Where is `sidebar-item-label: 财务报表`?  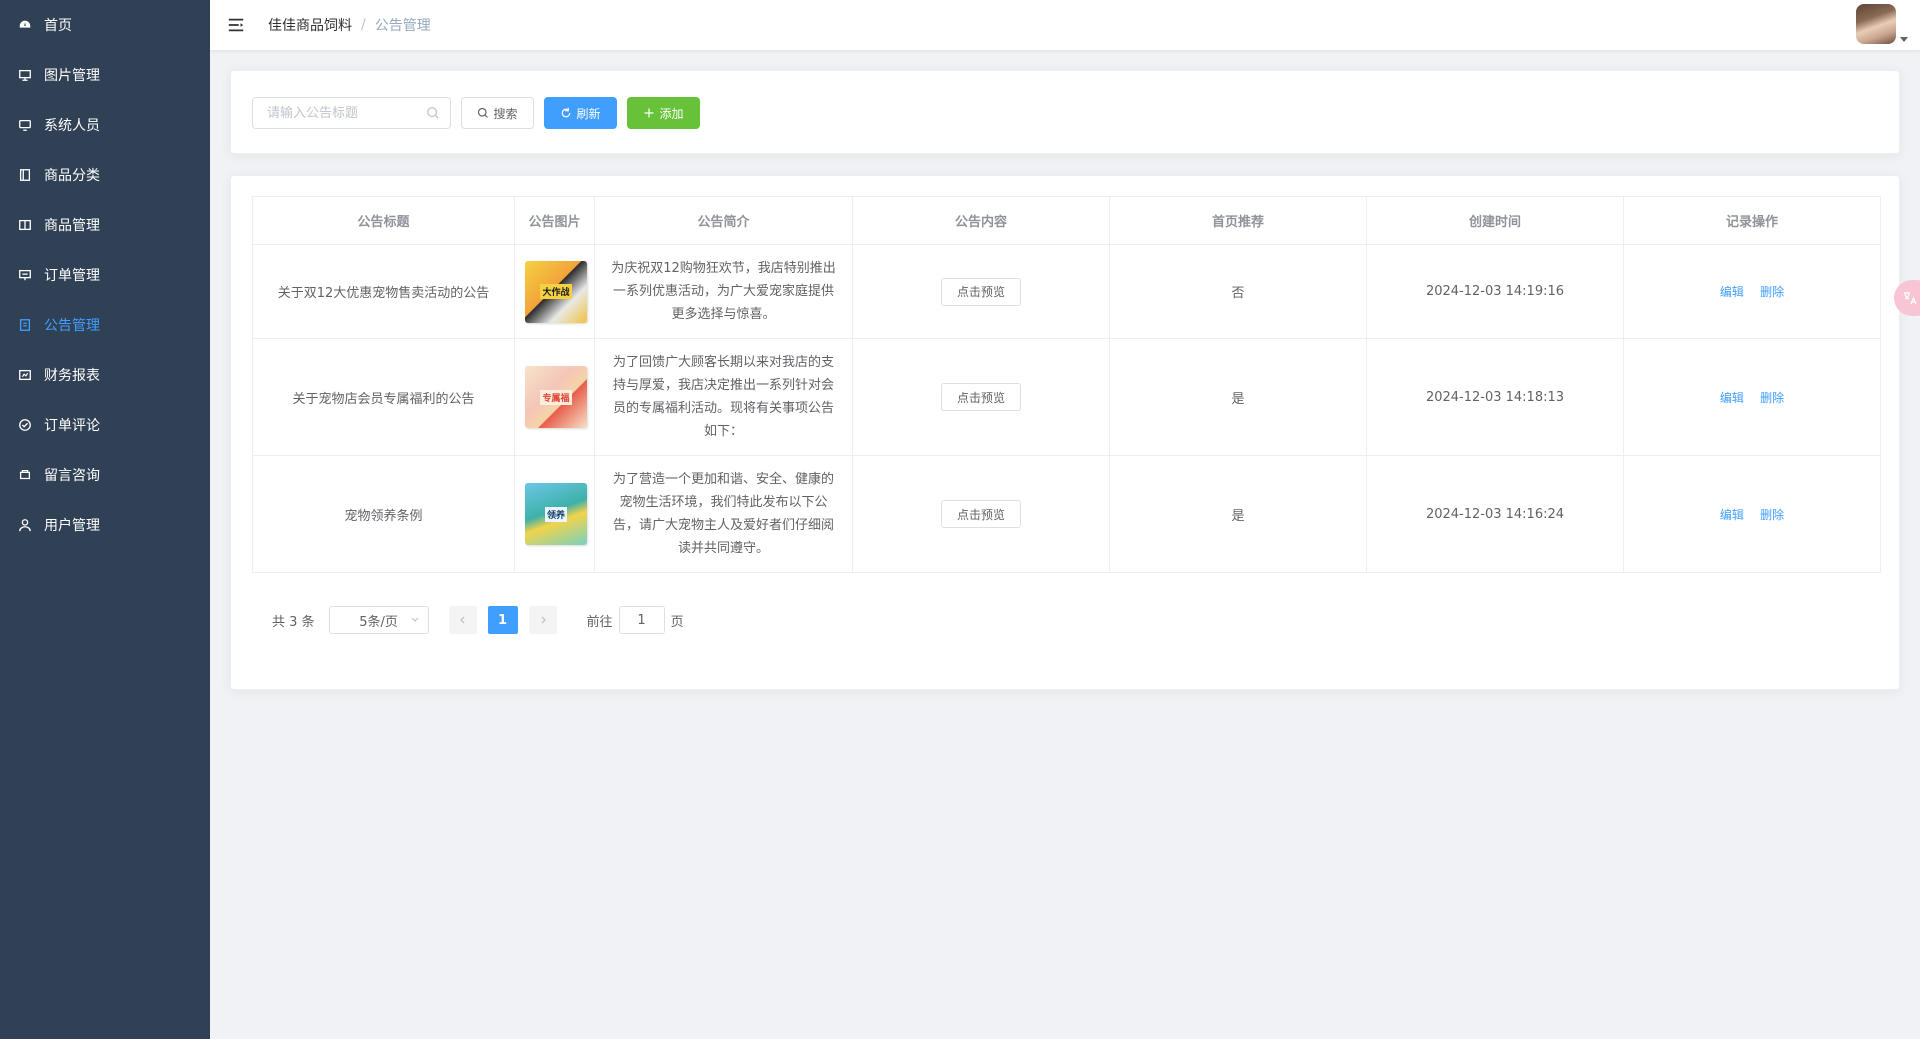
sidebar-item-label: 财务报表 is located at coordinates (72, 376).